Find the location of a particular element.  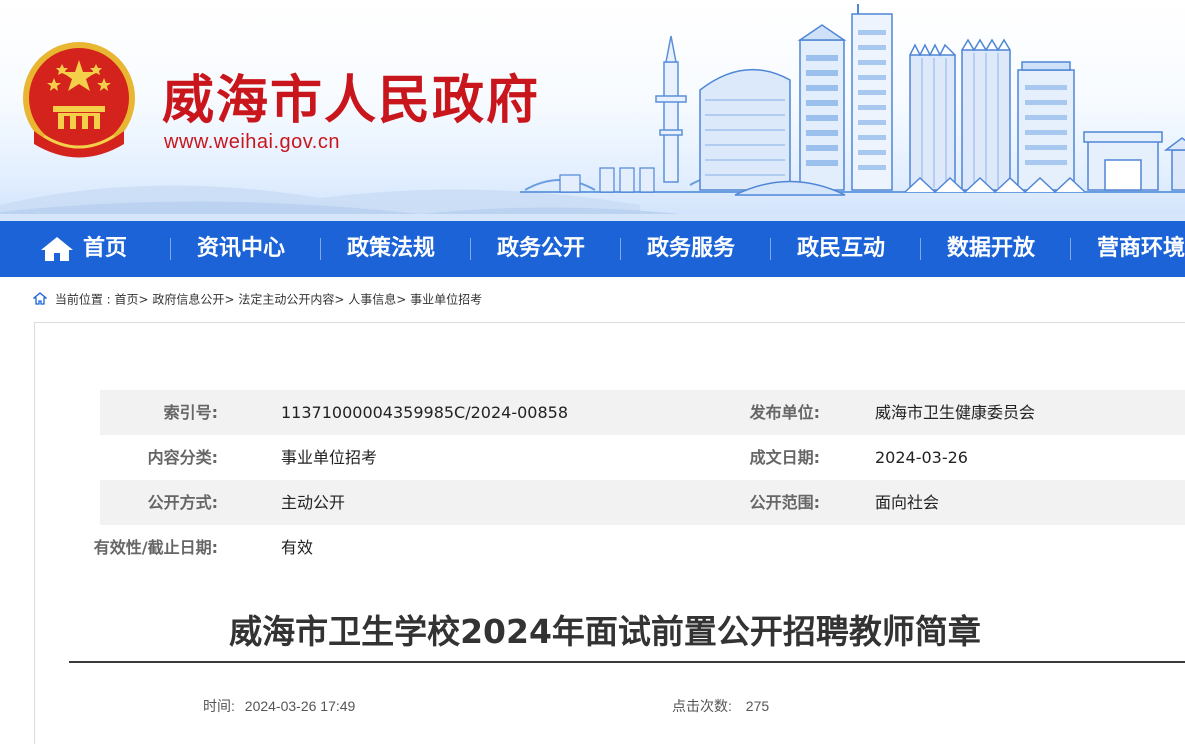

breadcrumb-prefix: 当前位置 : is located at coordinates (82, 299).